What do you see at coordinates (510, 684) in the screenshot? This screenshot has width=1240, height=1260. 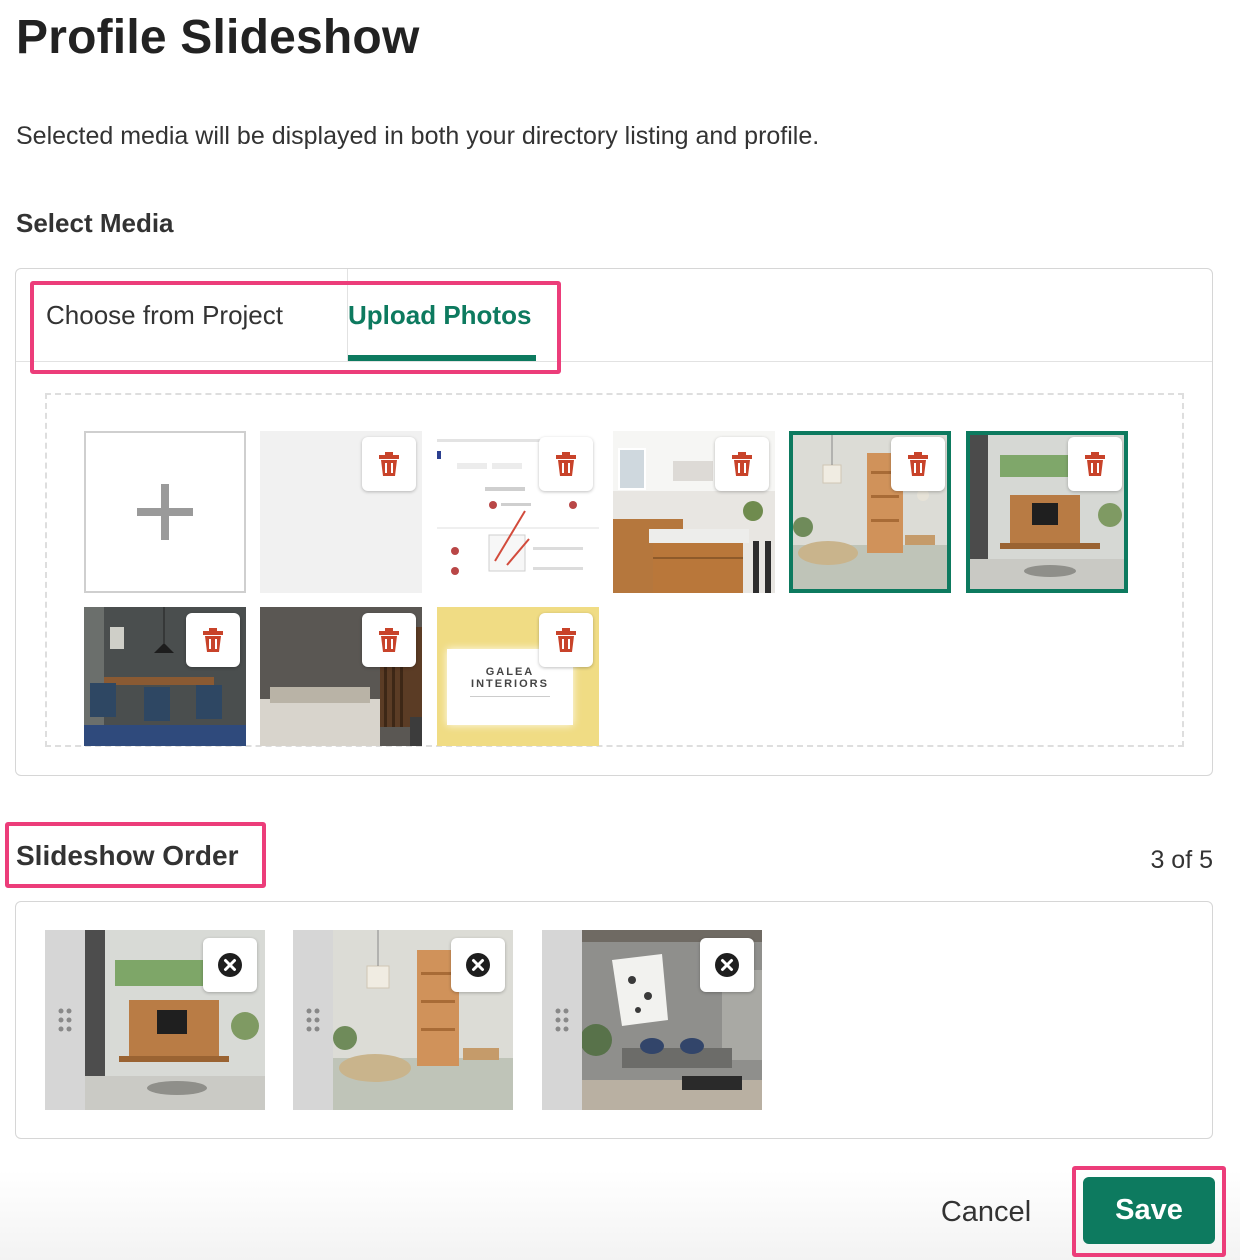 I see `logo-text-line: INTERIORS` at bounding box center [510, 684].